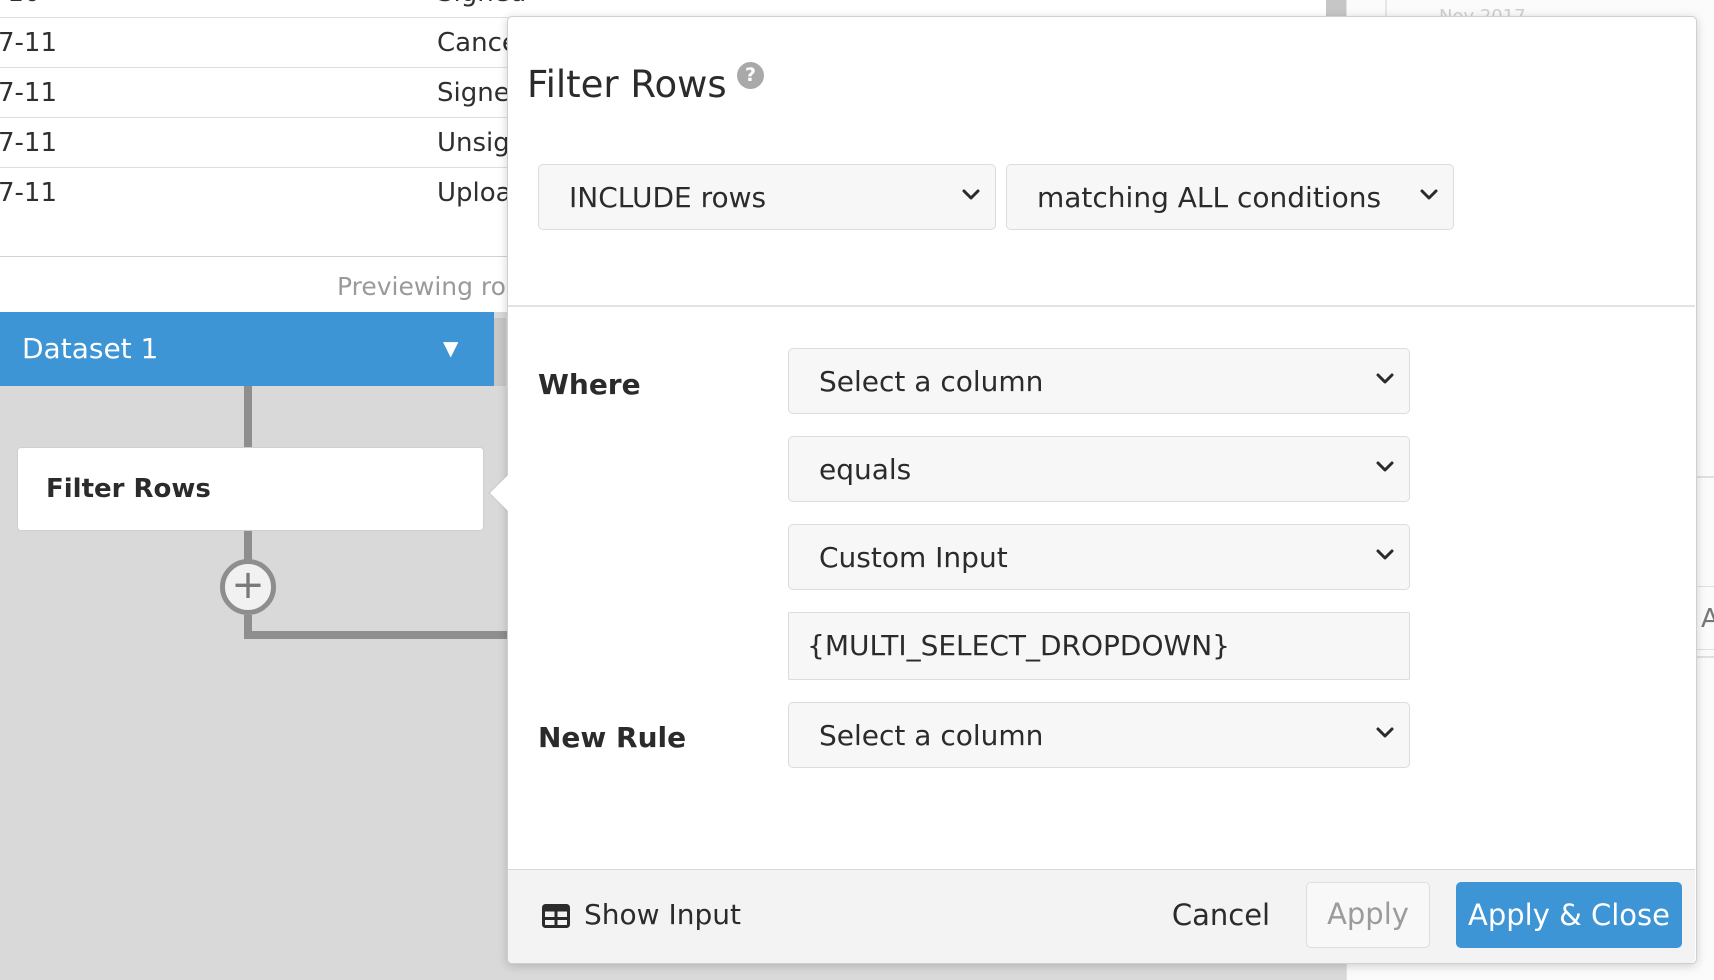  Describe the element at coordinates (247, 349) in the screenshot. I see `dataset-header: Dataset 1 ▼` at that location.